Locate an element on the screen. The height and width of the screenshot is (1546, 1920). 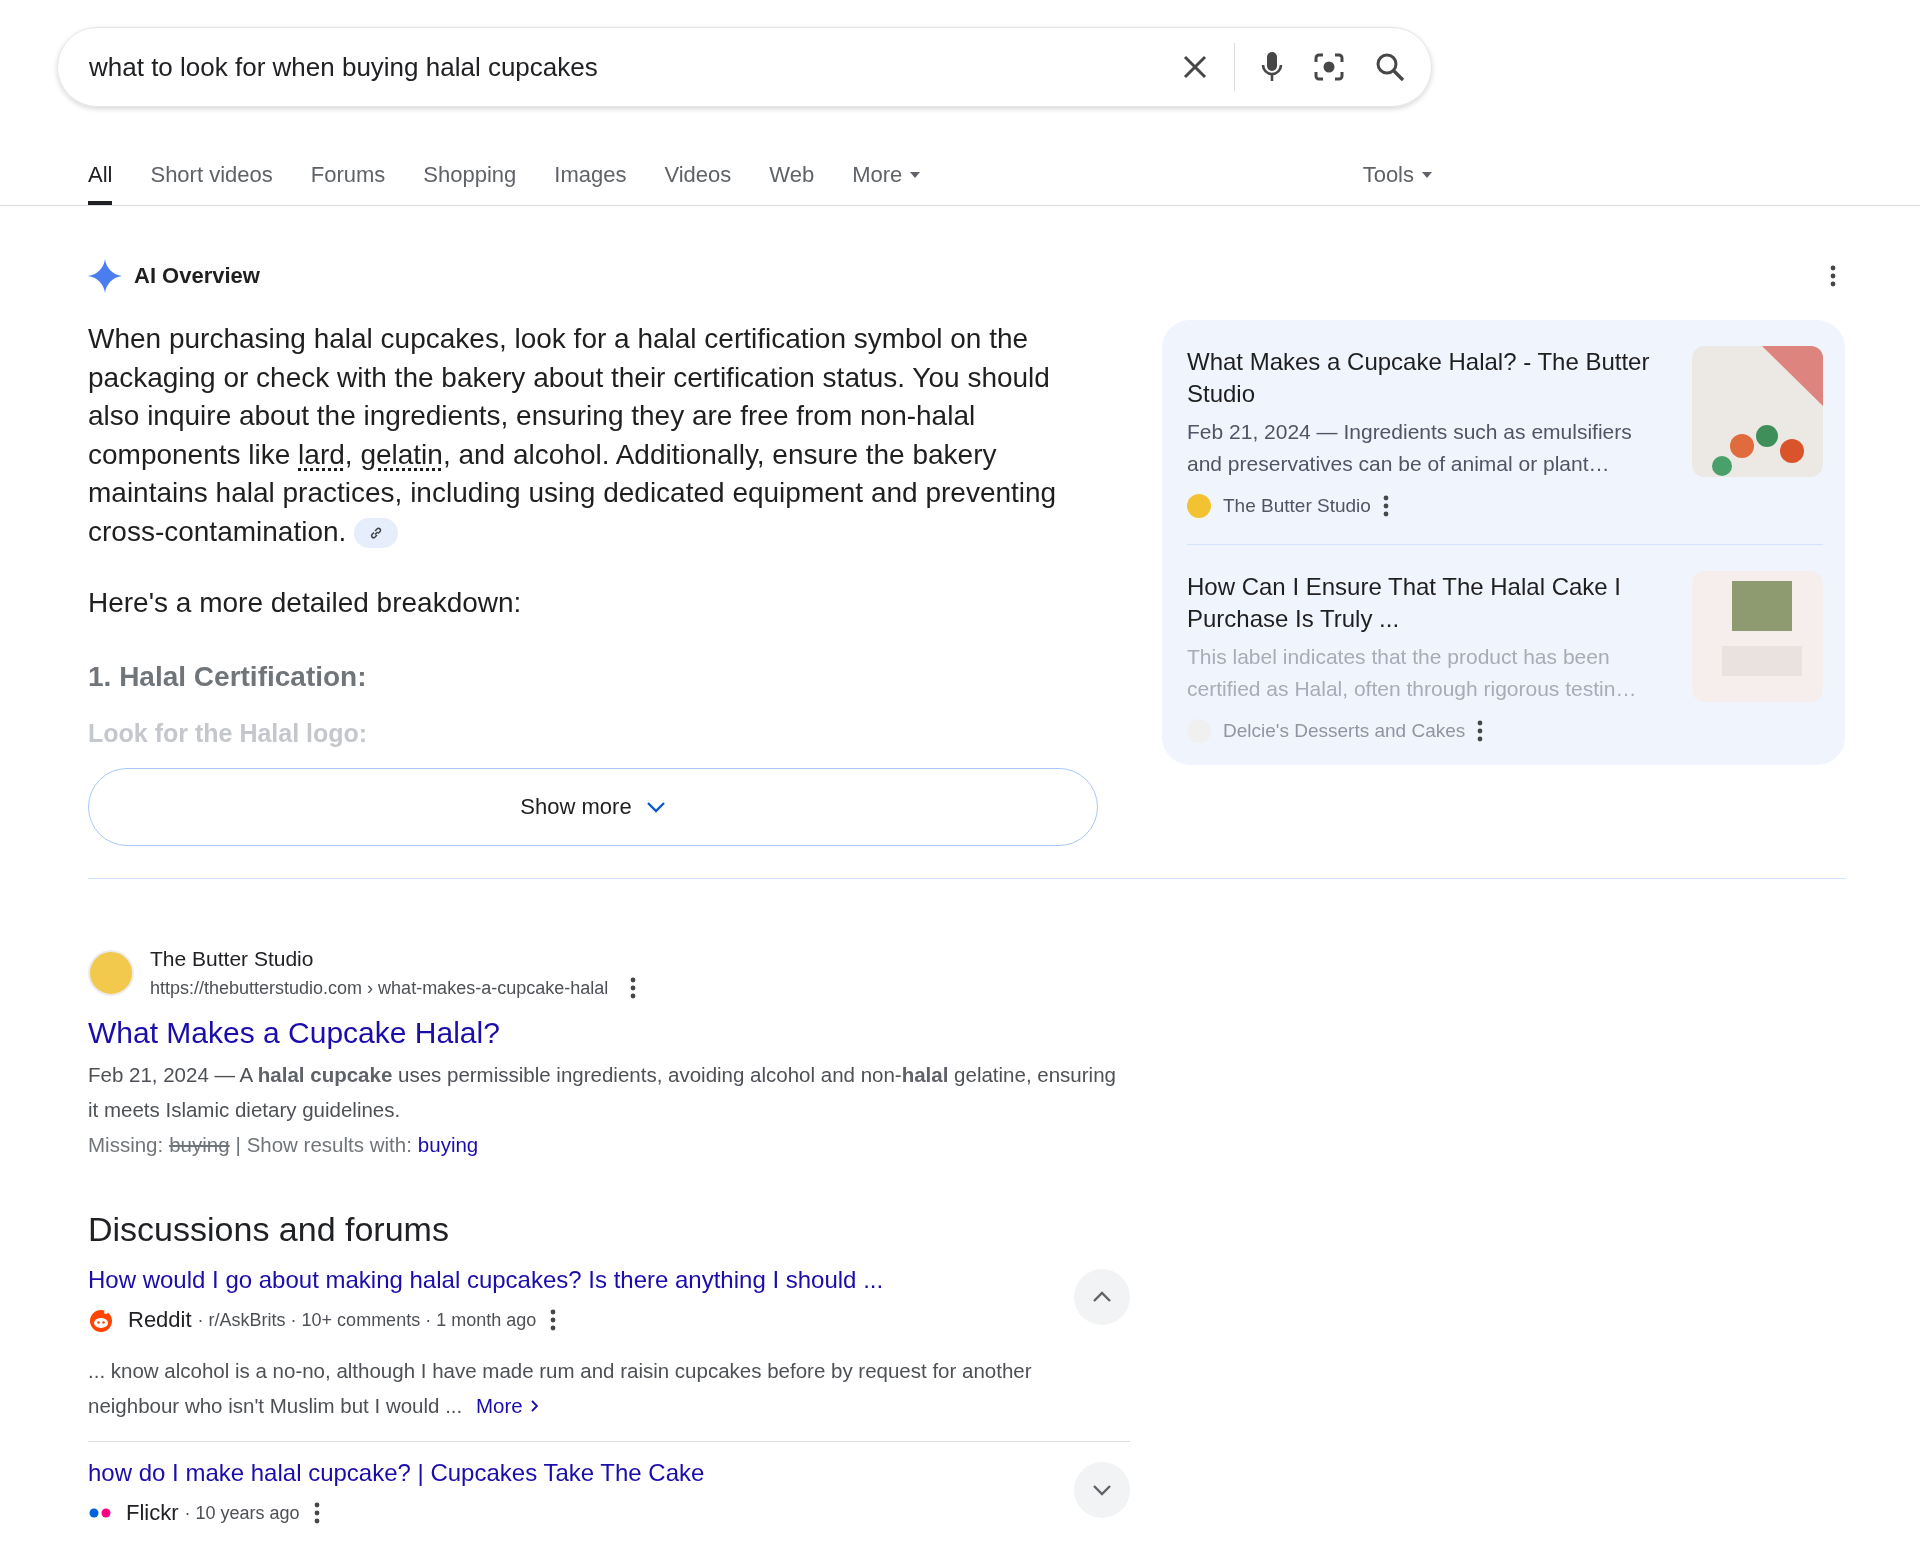
thread-meta: · r/AskBrits · 10+ comments · 1 month ago is located at coordinates (367, 1320).